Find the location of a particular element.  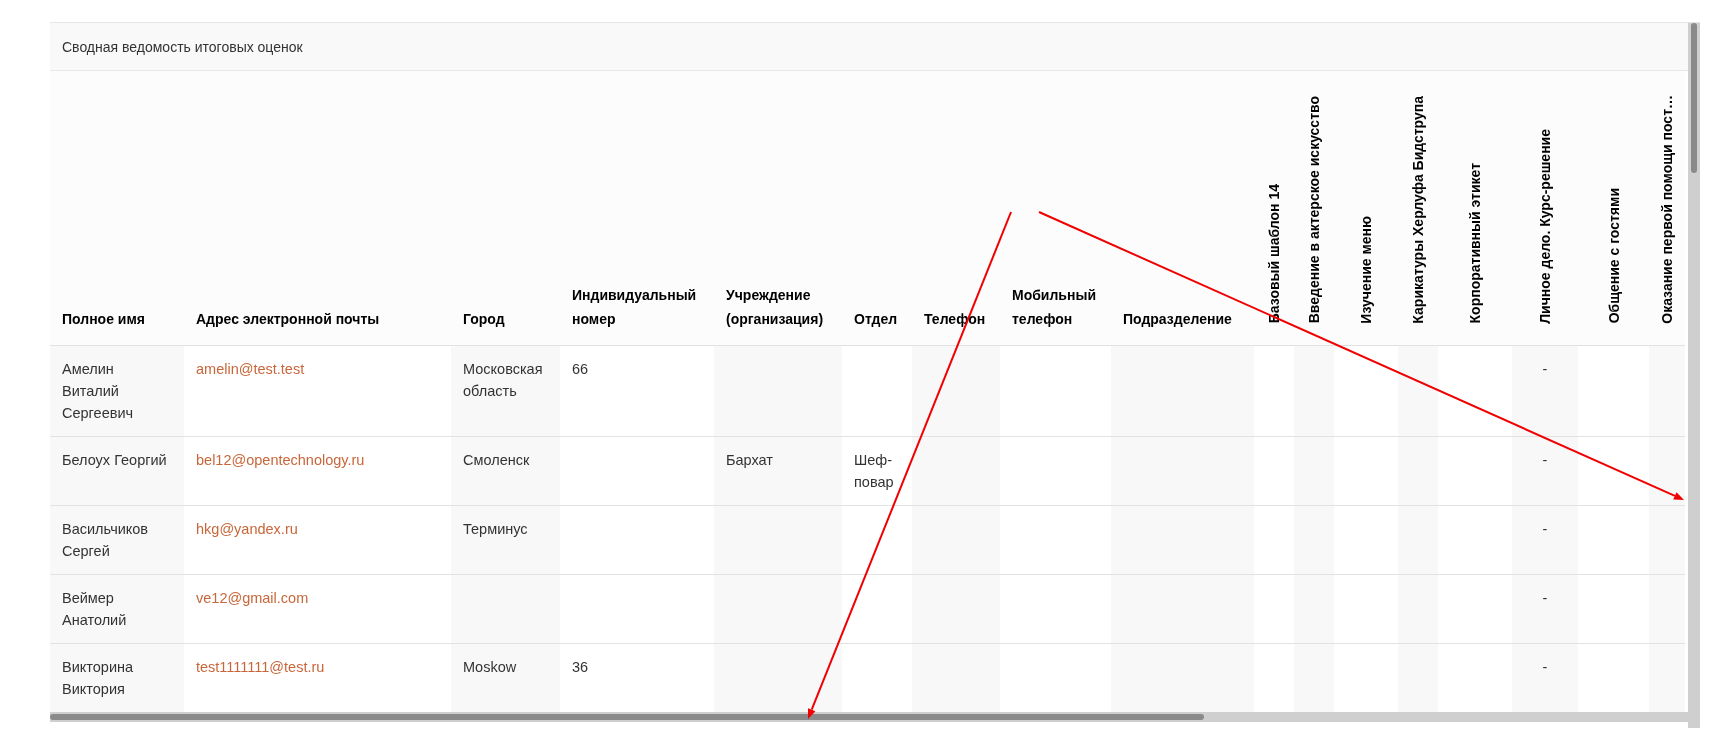

table-cell-text: Веймер Анатолий is located at coordinates (95, 609).